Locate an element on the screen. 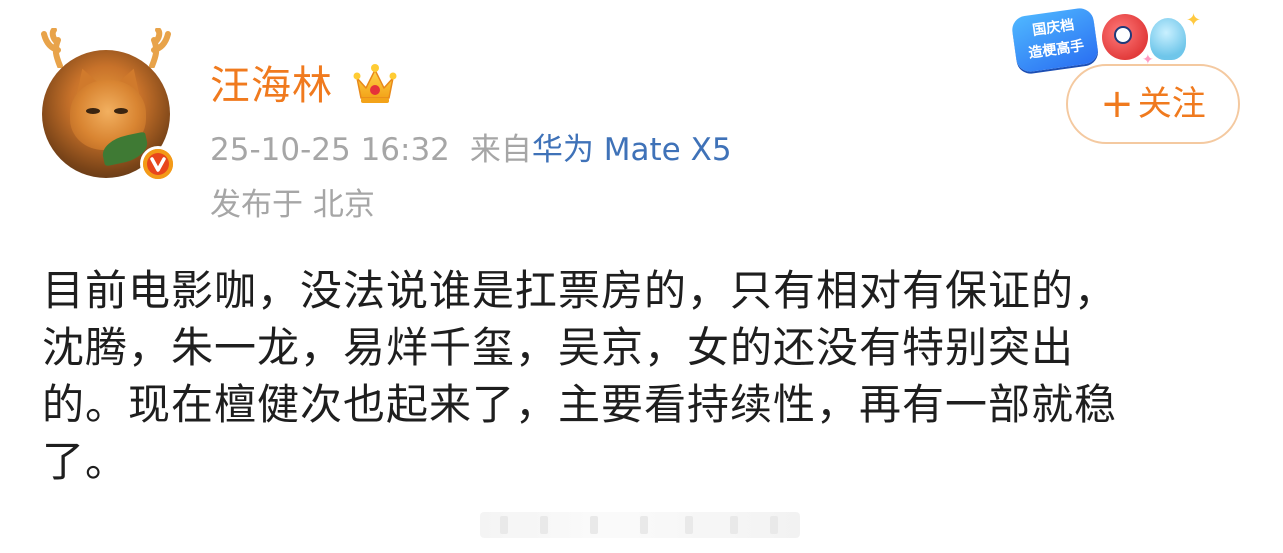 Image resolution: width=1283 pixels, height=553 pixels. source-device-link: 华为 Mate X5 is located at coordinates (632, 150).